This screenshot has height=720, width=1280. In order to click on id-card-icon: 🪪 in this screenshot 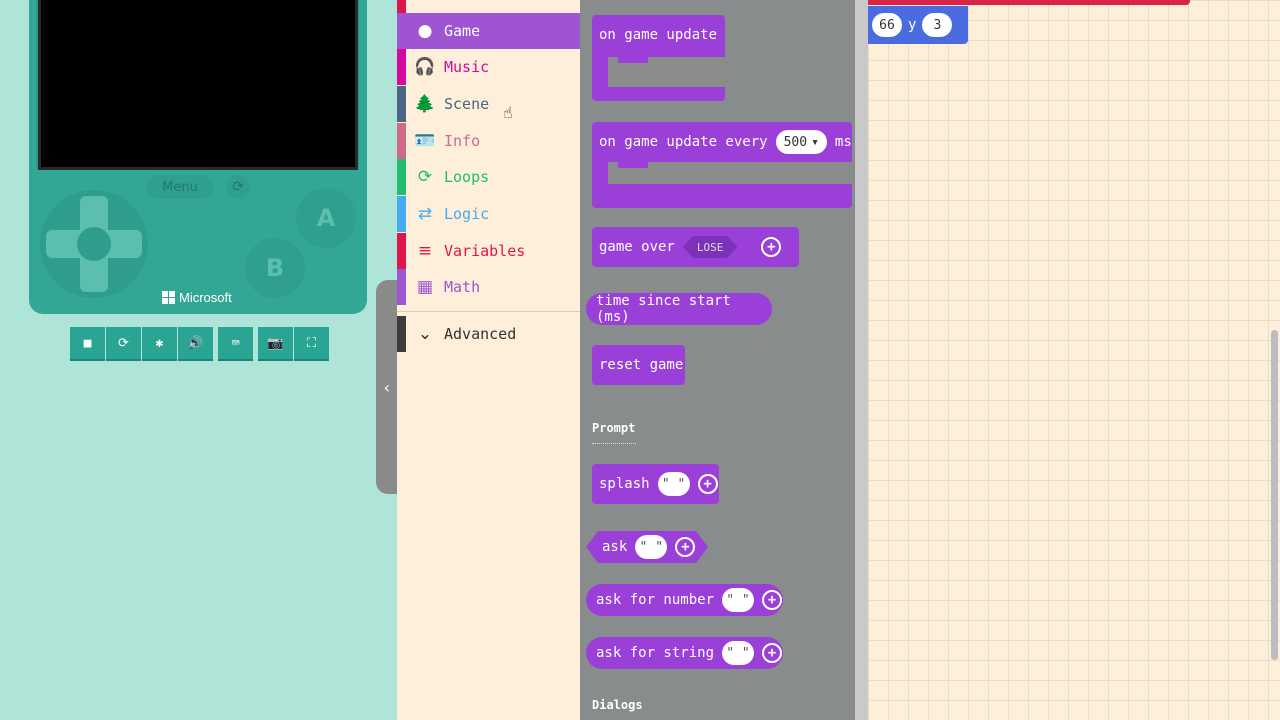, I will do `click(425, 141)`.